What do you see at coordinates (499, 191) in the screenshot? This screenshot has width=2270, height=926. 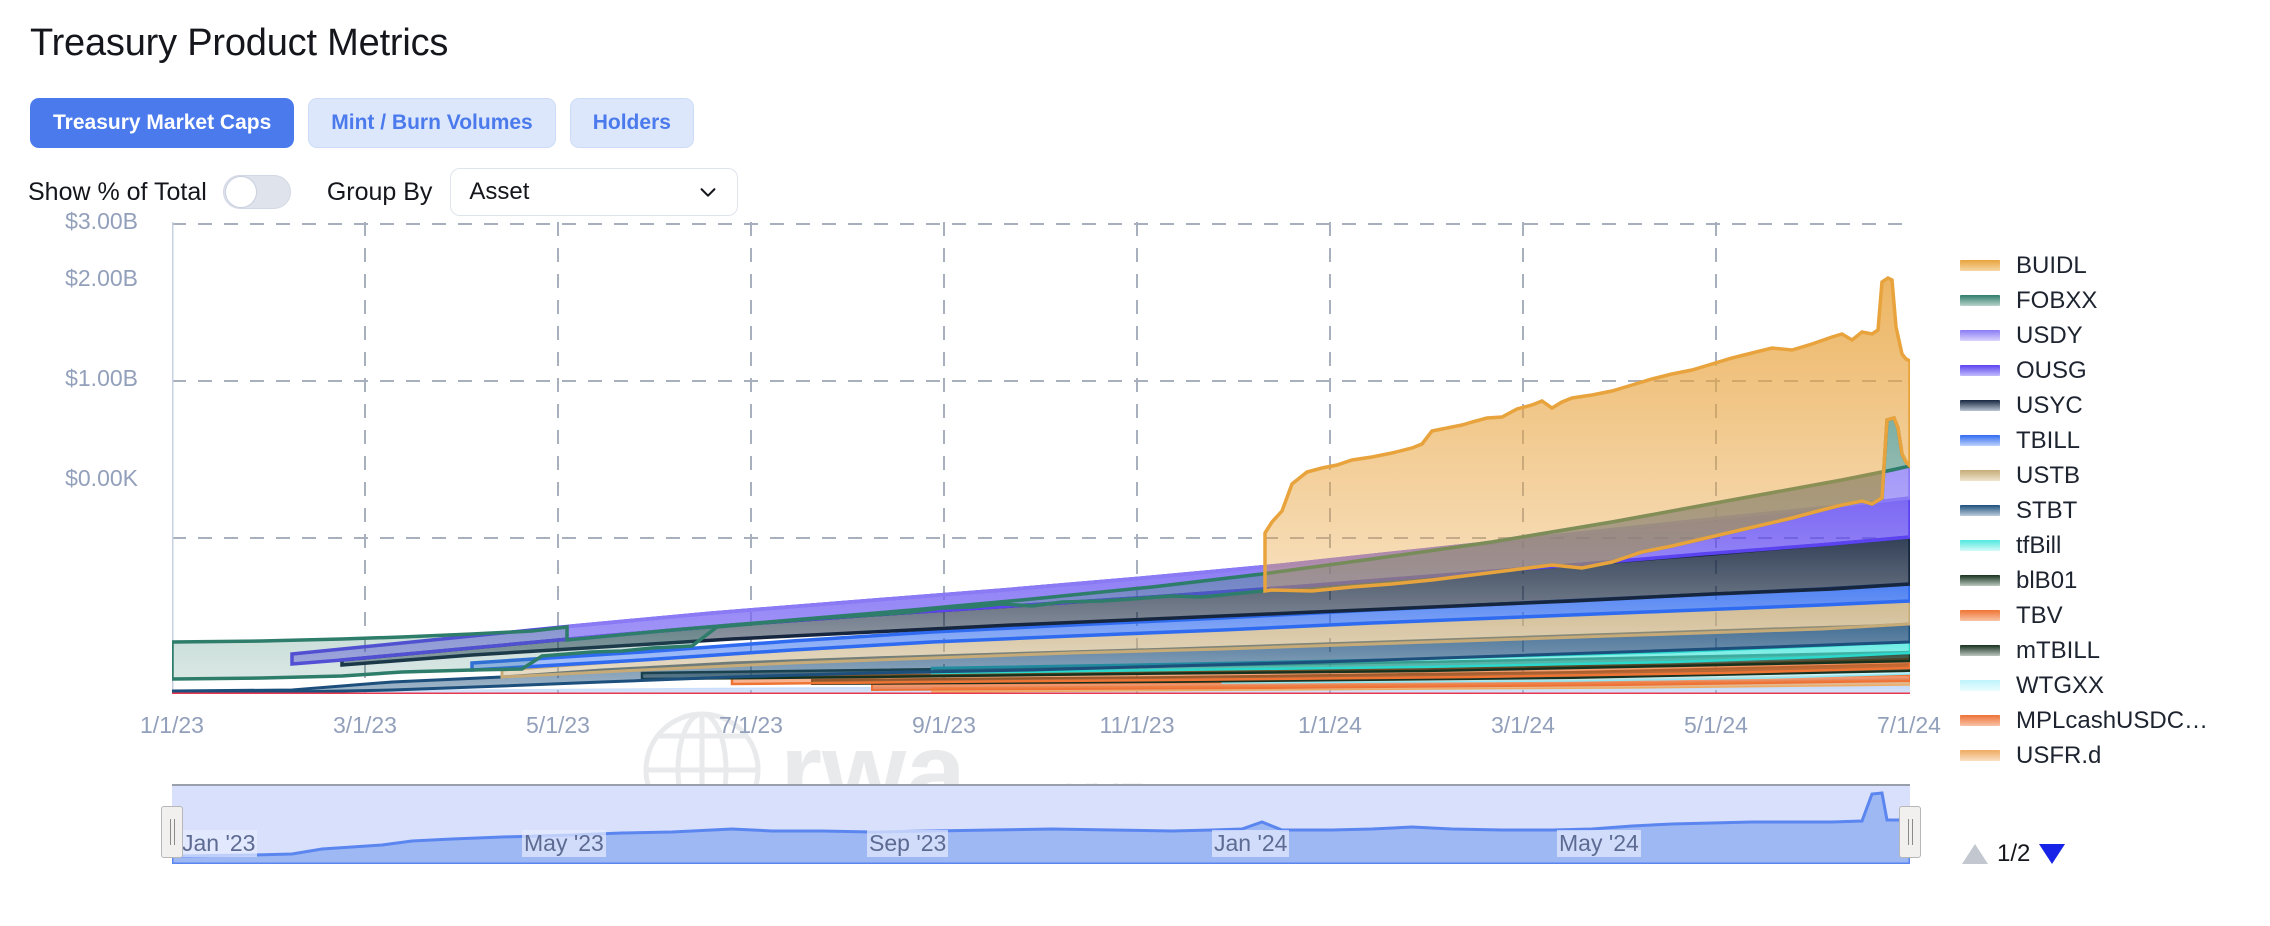 I see `group-by-value: Asset` at bounding box center [499, 191].